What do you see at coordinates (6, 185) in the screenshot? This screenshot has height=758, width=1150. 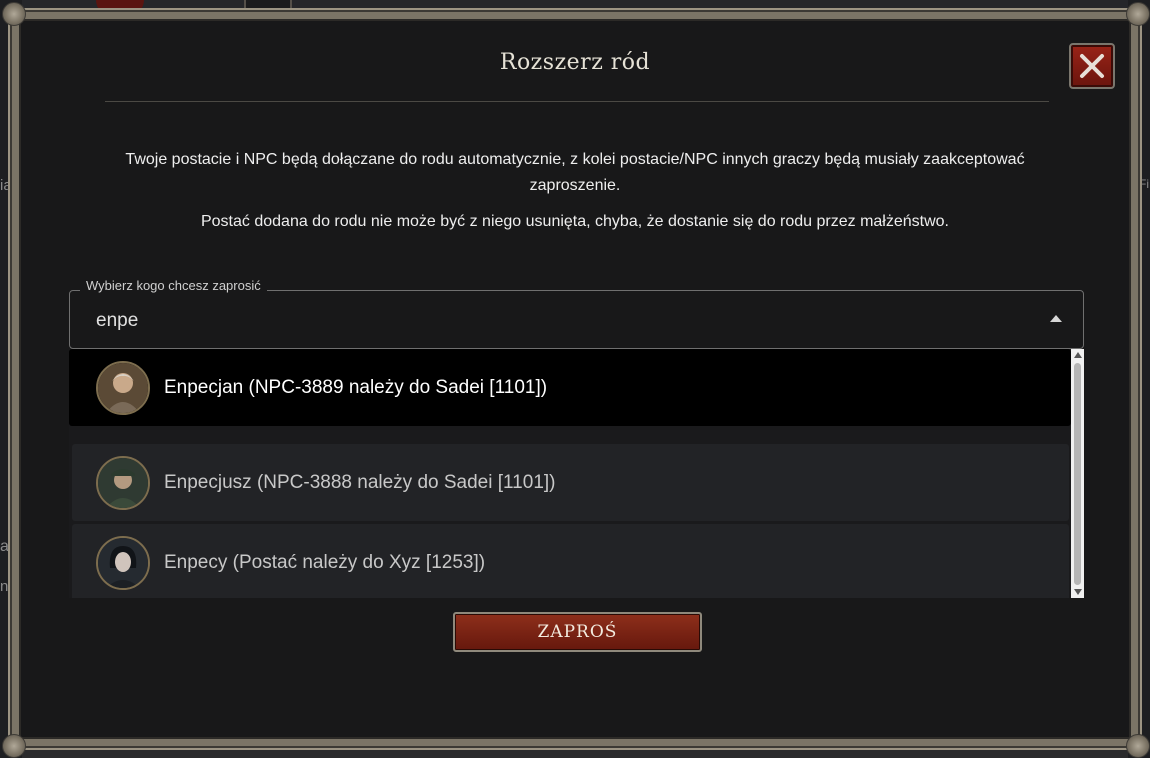 I see `background-snippet: ia` at bounding box center [6, 185].